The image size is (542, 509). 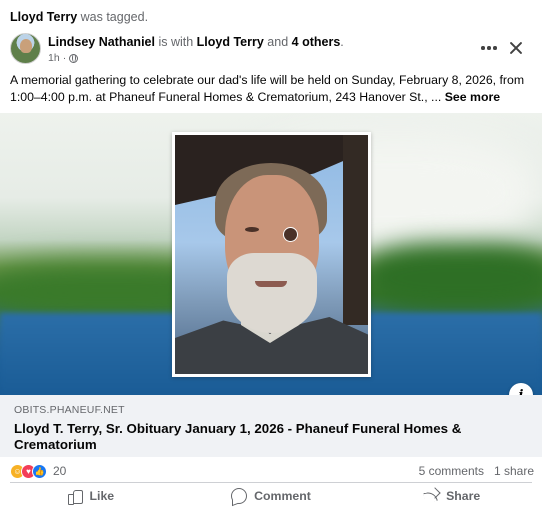 I want to click on period-text: ., so click(x=342, y=42).